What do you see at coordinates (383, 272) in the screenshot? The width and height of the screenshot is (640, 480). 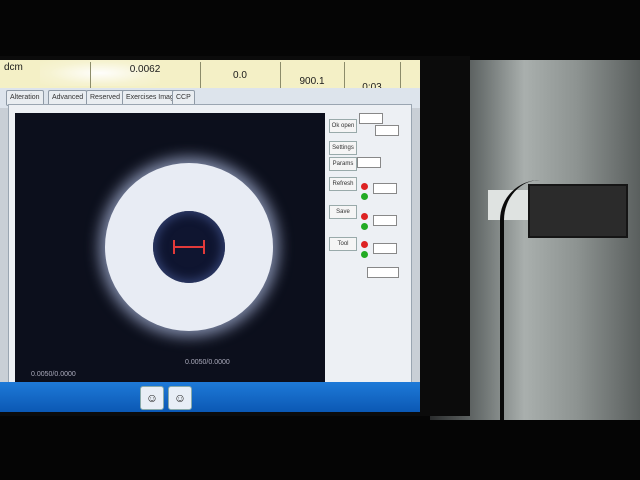 I see `dropdown-field` at bounding box center [383, 272].